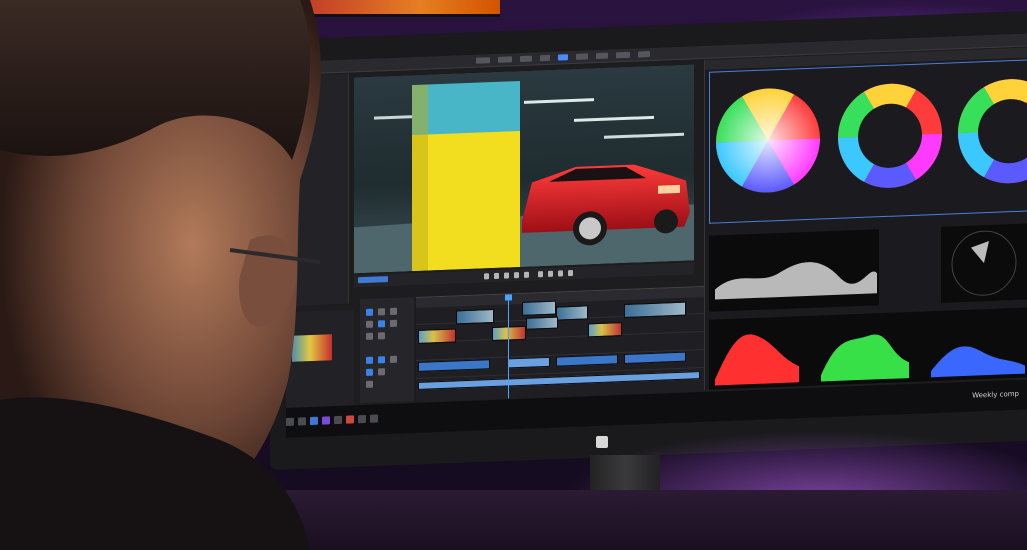 The image size is (1027, 550). I want to click on car-taillight, so click(669, 189).